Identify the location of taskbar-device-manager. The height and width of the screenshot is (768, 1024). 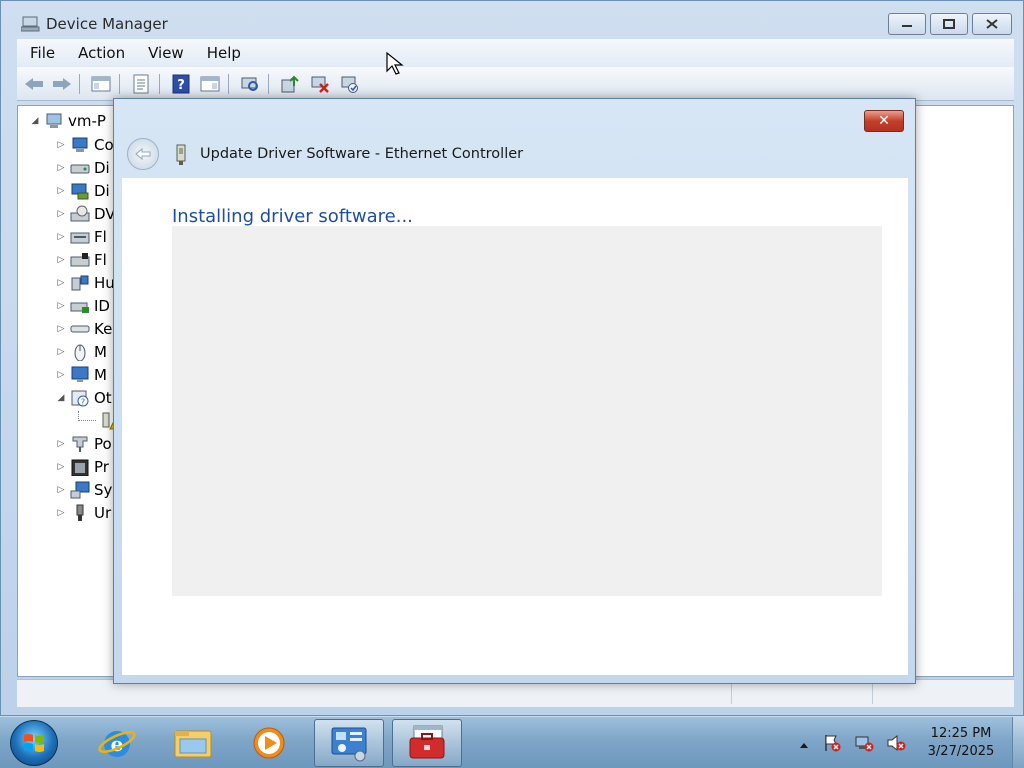
(427, 743).